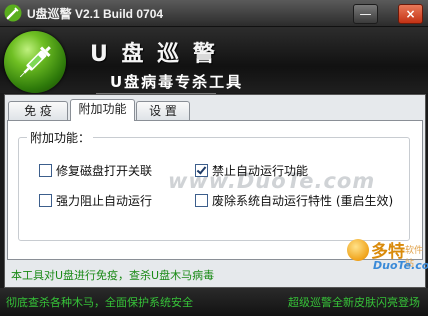 The image size is (428, 316). Describe the element at coordinates (45, 200) in the screenshot. I see `checkbox-force-block-autorun` at that location.